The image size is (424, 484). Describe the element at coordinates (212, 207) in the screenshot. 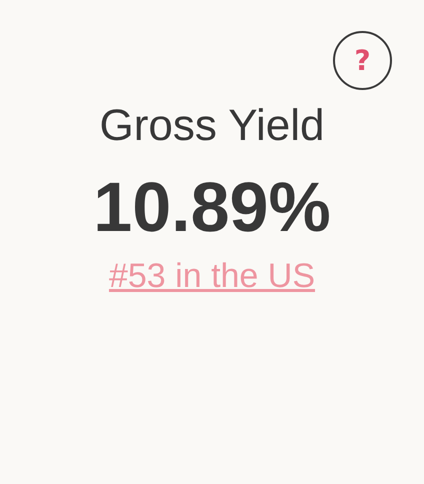

I see `metric-value: 10.89%` at that location.